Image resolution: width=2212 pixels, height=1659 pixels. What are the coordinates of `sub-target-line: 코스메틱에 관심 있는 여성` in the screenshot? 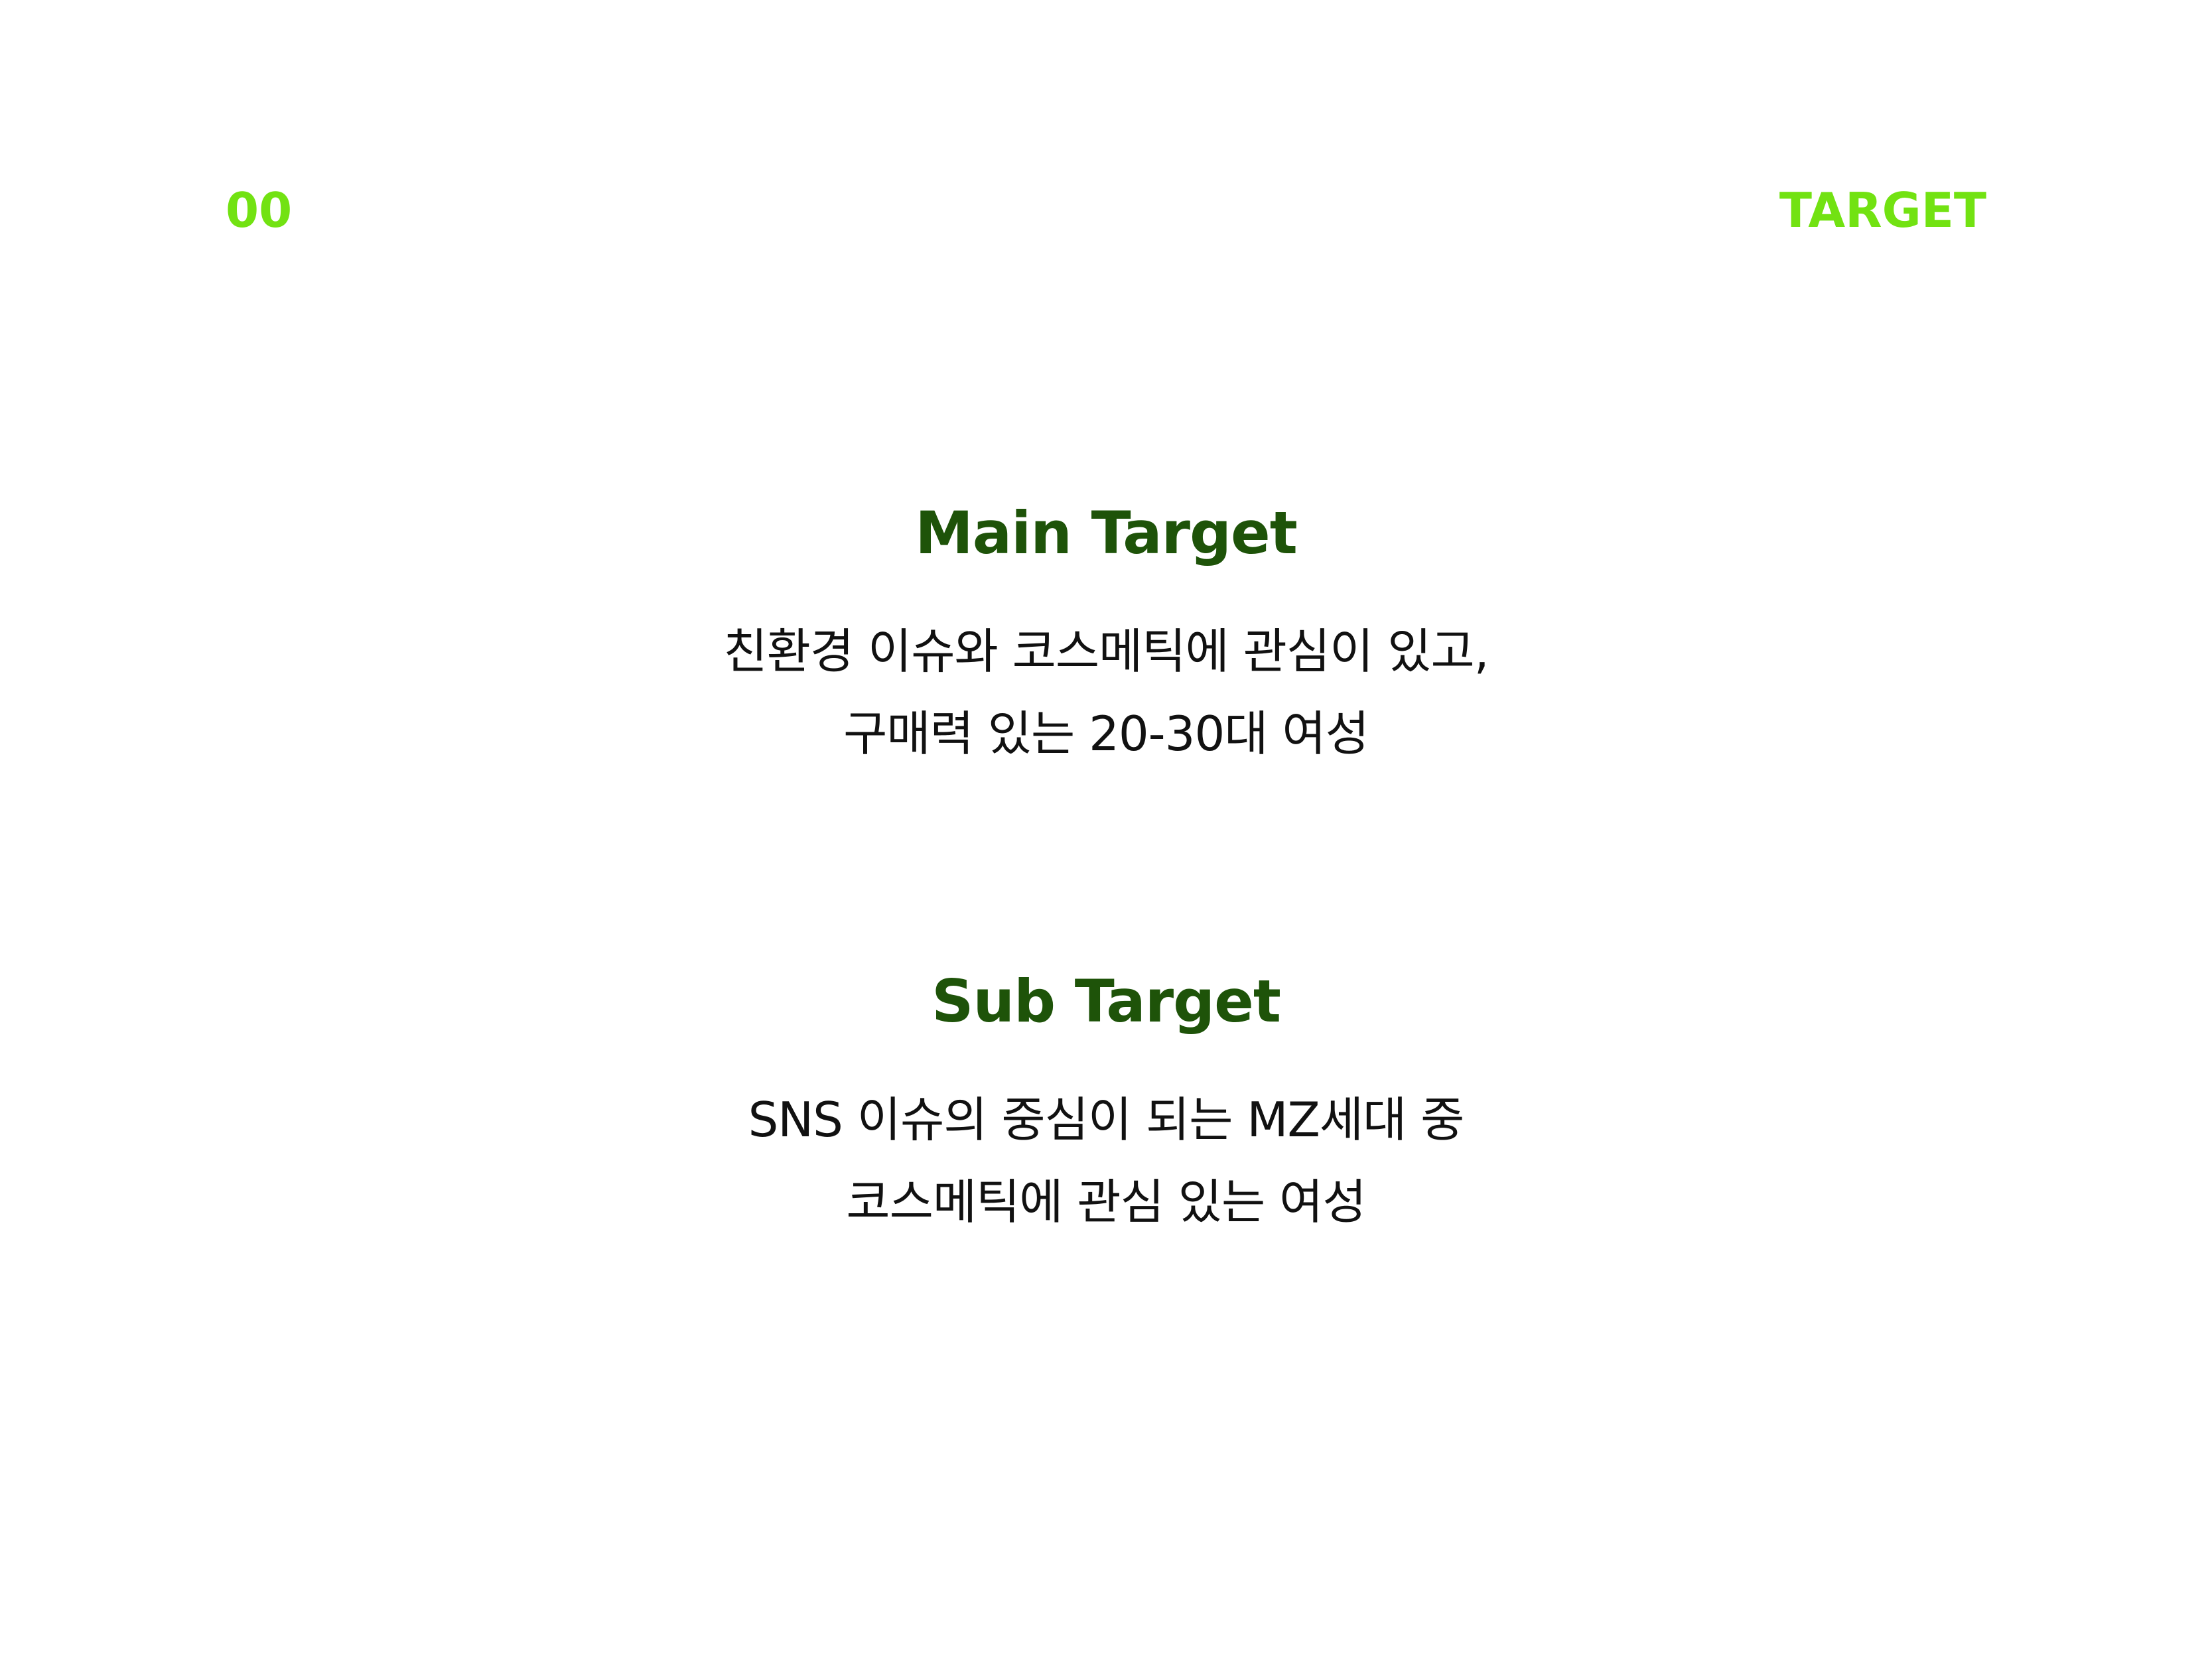 It's located at (1106, 1202).